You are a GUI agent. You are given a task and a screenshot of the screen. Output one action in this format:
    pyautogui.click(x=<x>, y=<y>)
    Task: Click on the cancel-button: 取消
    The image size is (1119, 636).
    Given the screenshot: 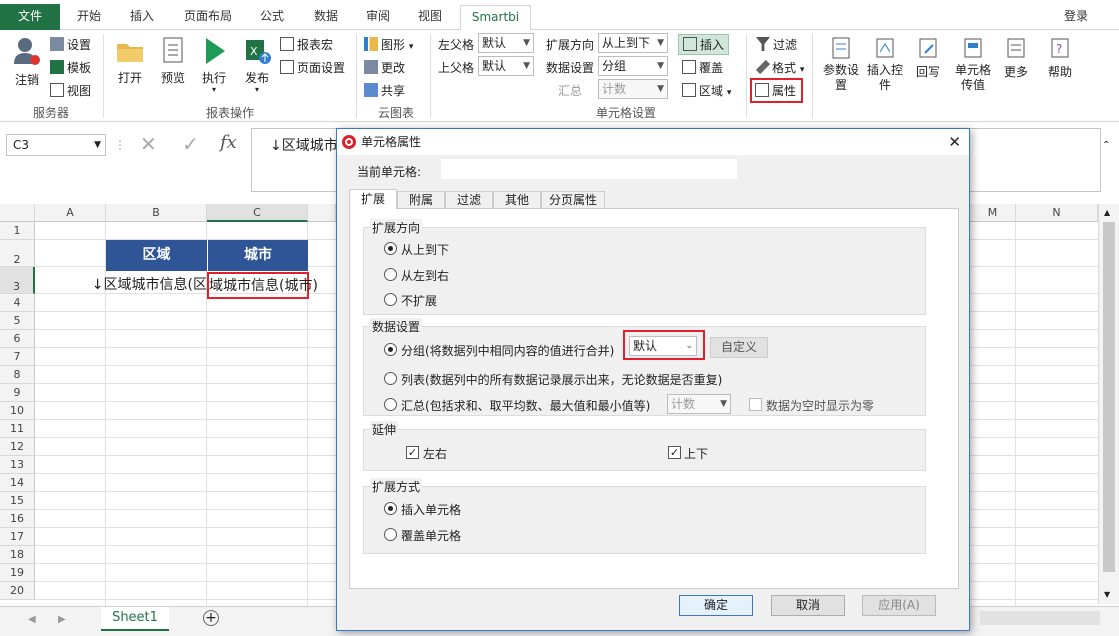 What is the action you would take?
    pyautogui.click(x=808, y=605)
    